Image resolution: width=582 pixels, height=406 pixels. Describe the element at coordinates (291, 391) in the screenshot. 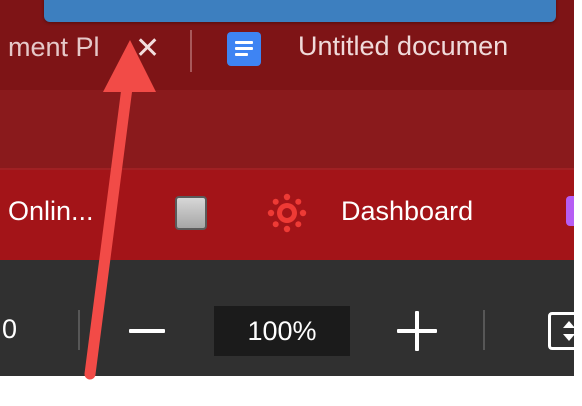

I see `document-page-area` at that location.